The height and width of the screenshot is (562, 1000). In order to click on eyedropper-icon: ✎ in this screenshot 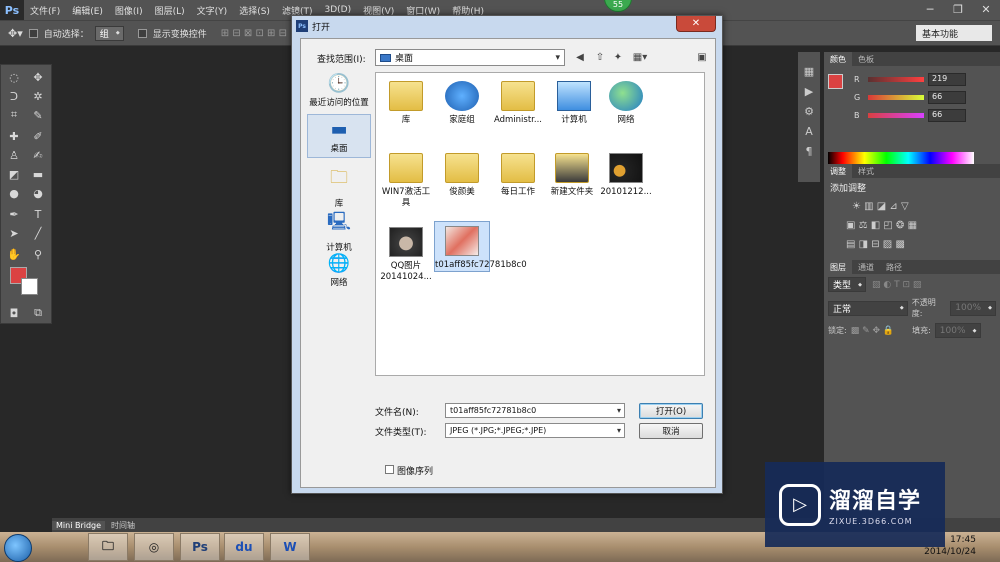, I will do `click(38, 115)`.